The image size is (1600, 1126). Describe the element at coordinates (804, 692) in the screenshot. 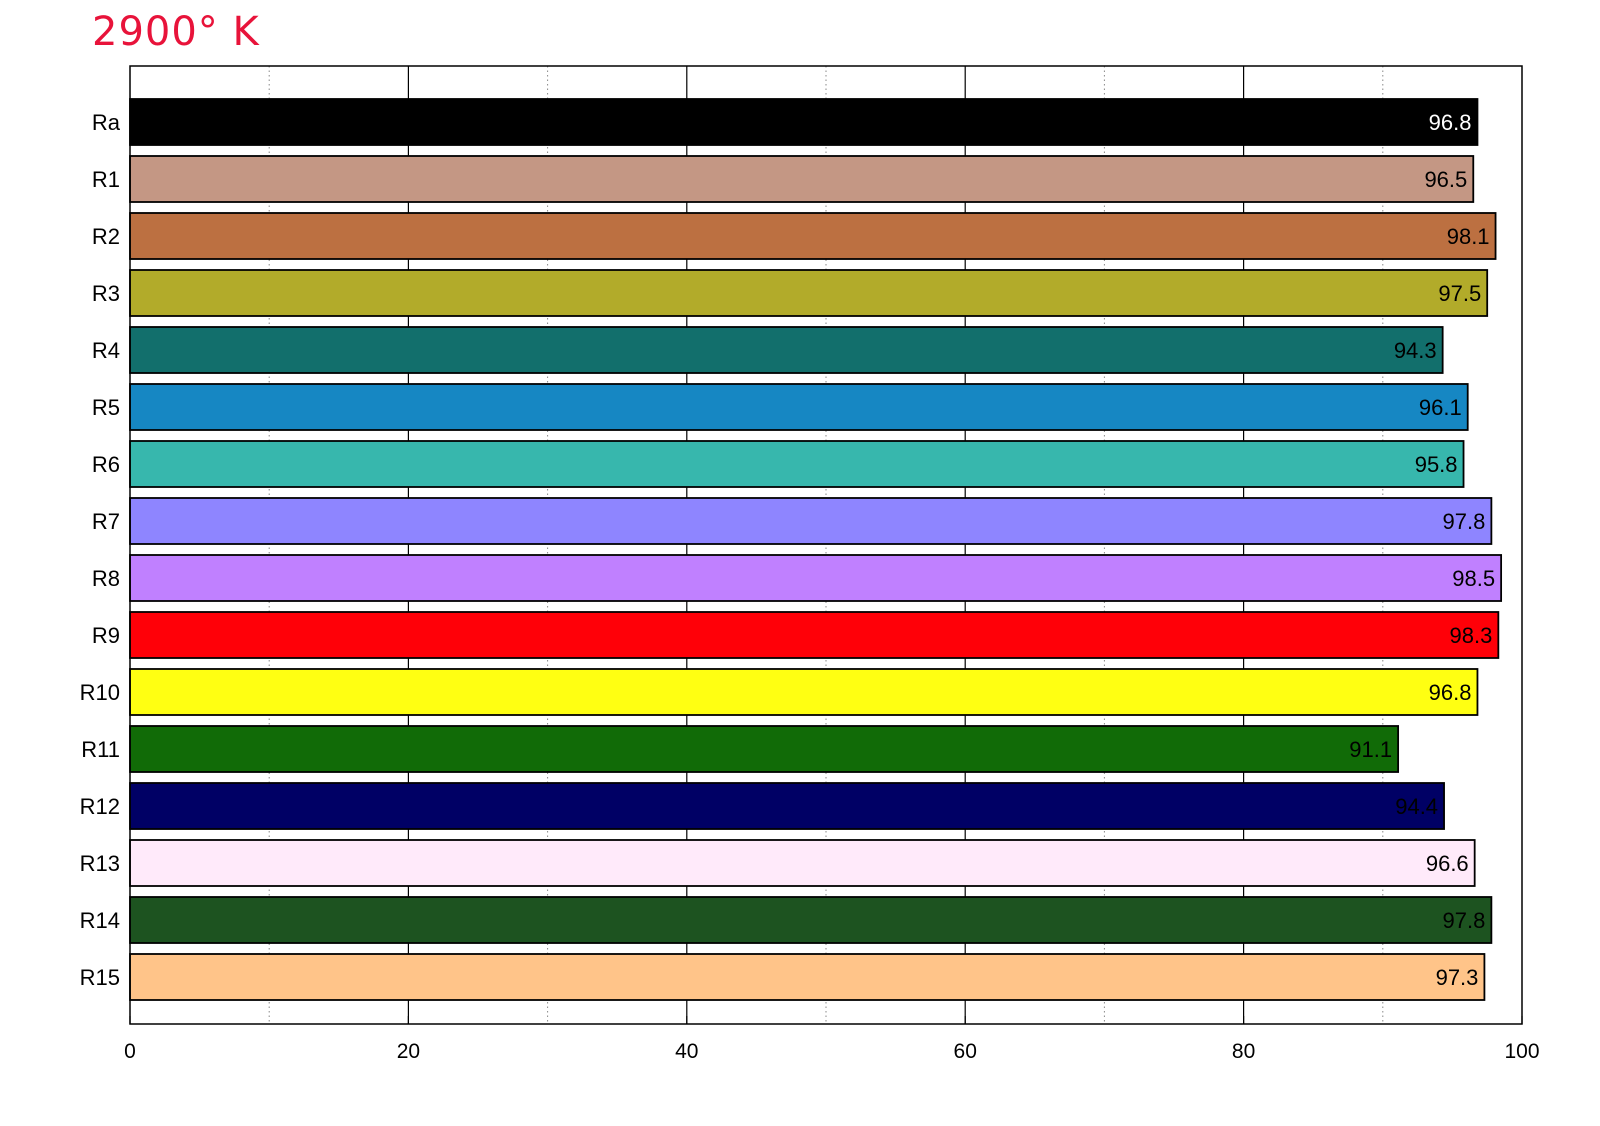

I see `bar-r10` at that location.